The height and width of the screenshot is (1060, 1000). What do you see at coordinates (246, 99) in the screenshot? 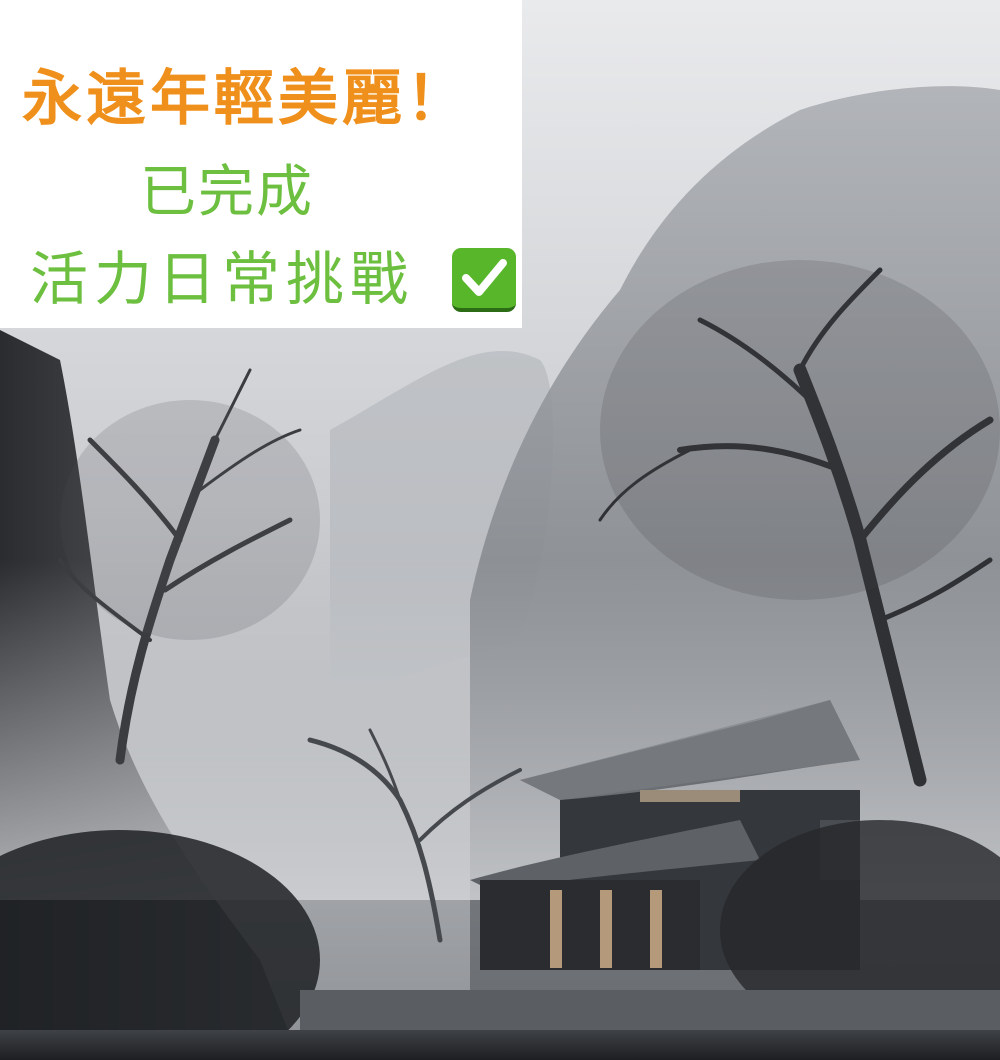
I see `caption-title: 永遠年輕美麗！` at bounding box center [246, 99].